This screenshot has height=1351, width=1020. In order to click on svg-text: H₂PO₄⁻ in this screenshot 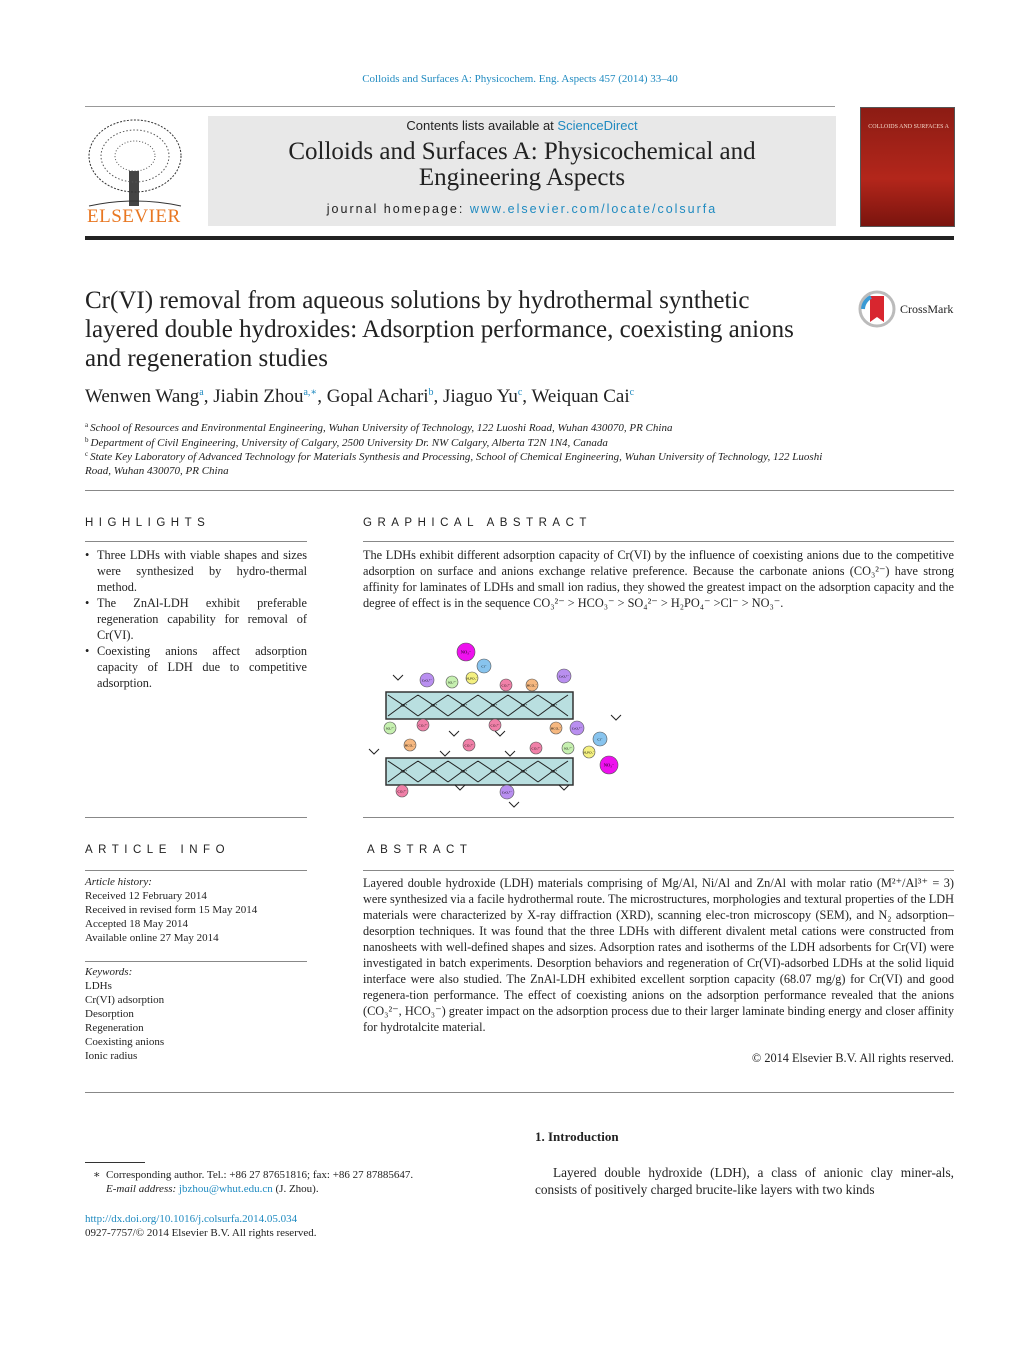, I will do `click(471, 679)`.